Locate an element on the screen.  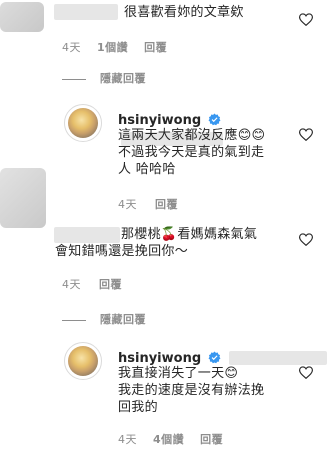
reply-text: 這兩天大家都沒反應😊😊 不過我今天是真的氣到走 人 哈哈哈 is located at coordinates (191, 152).